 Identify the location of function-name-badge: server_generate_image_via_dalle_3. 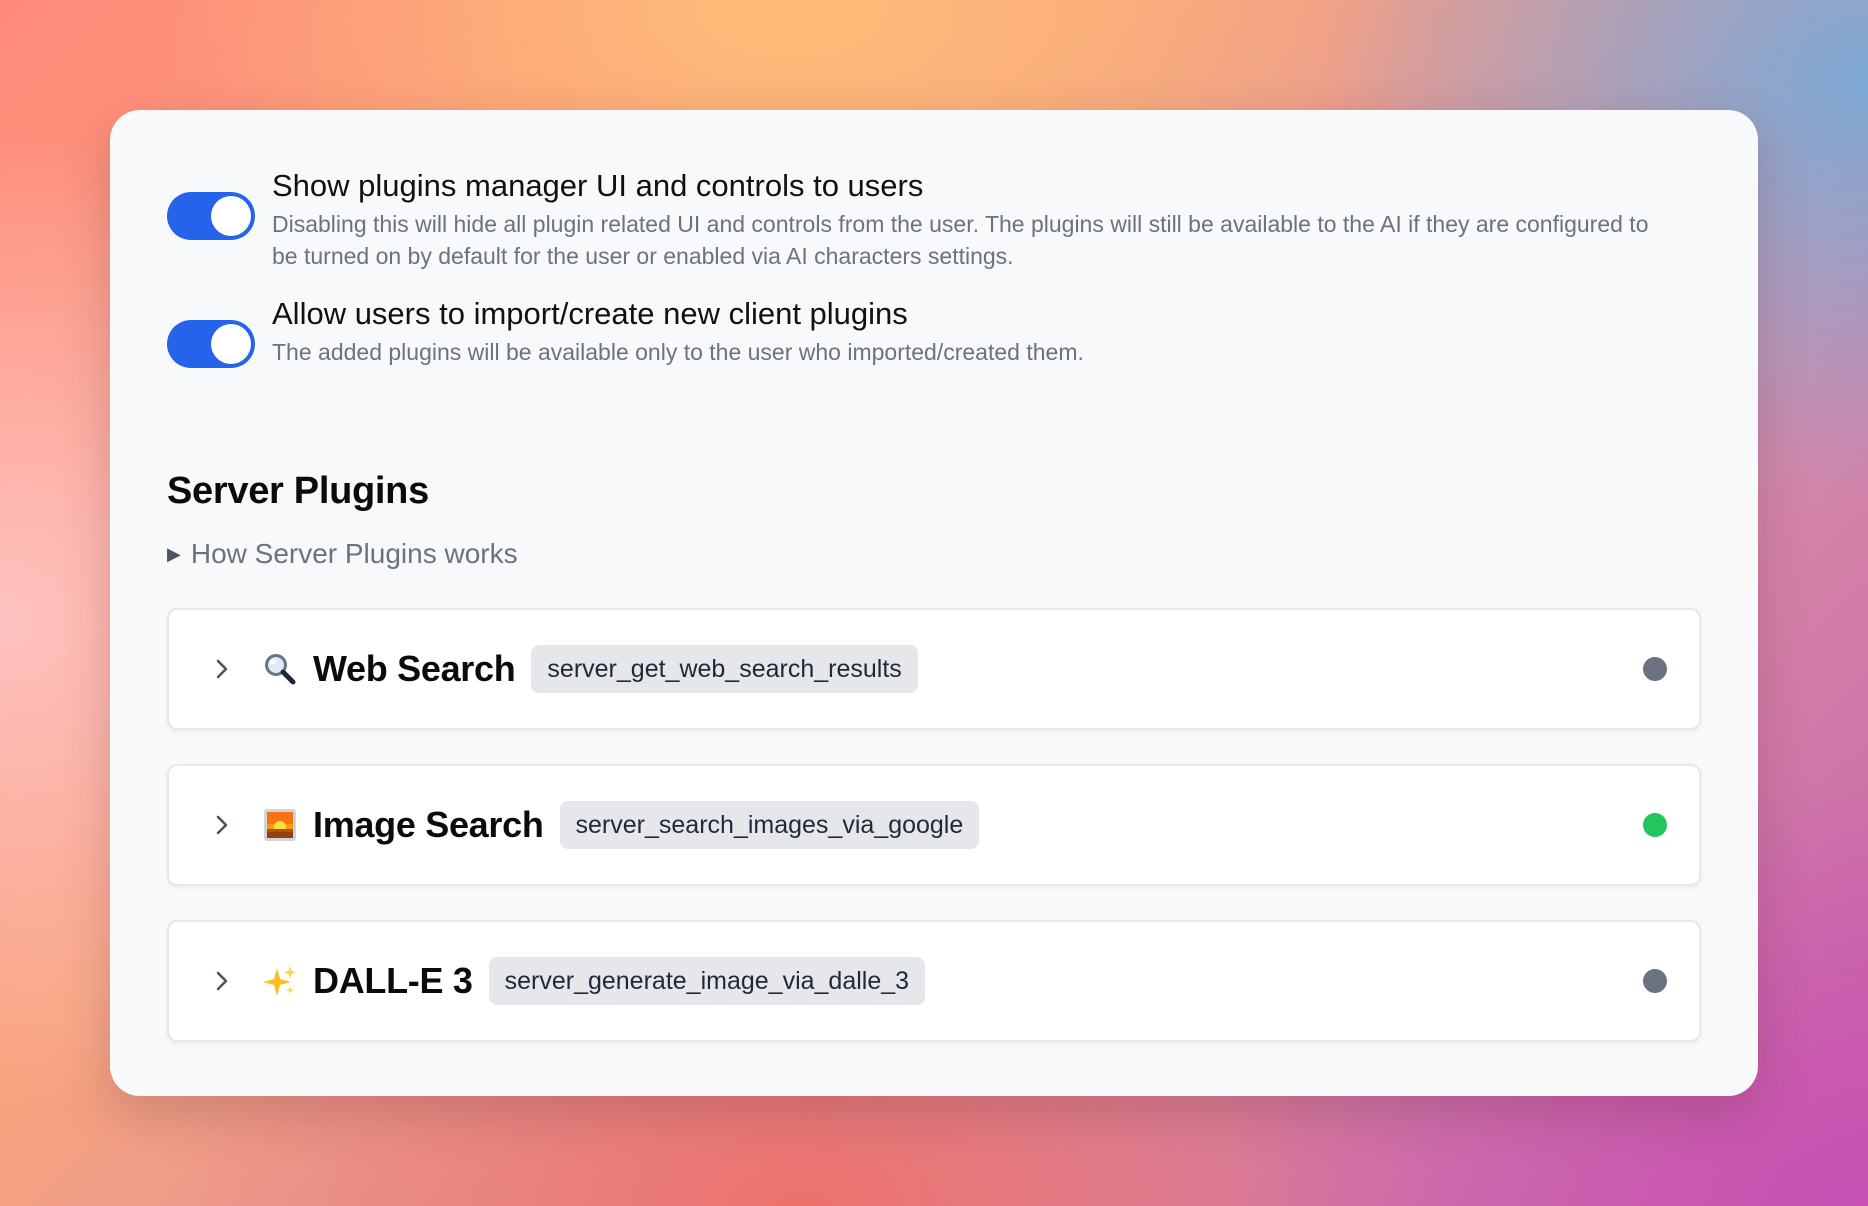
(707, 981).